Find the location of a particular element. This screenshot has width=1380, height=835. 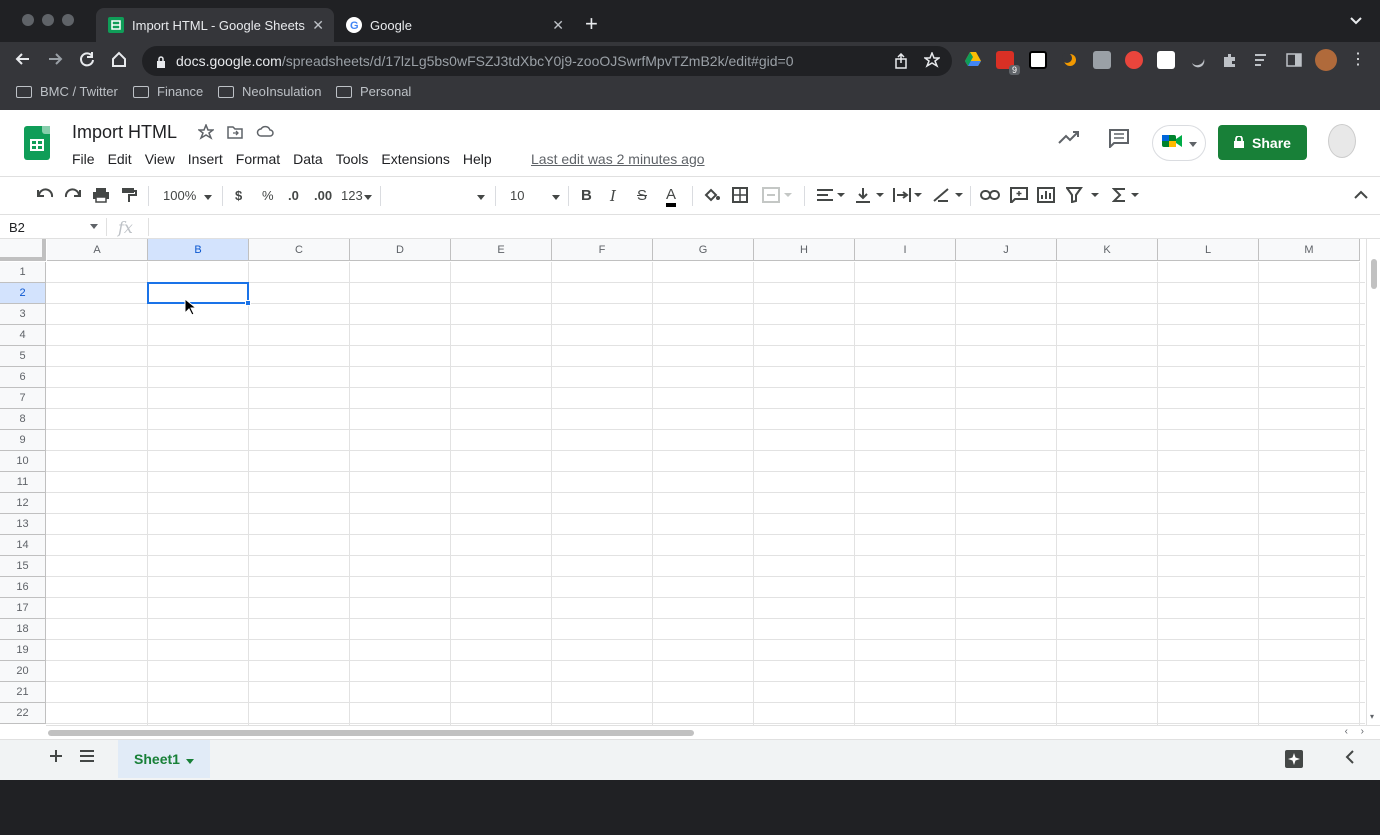

column-header-d: D is located at coordinates (400, 250).